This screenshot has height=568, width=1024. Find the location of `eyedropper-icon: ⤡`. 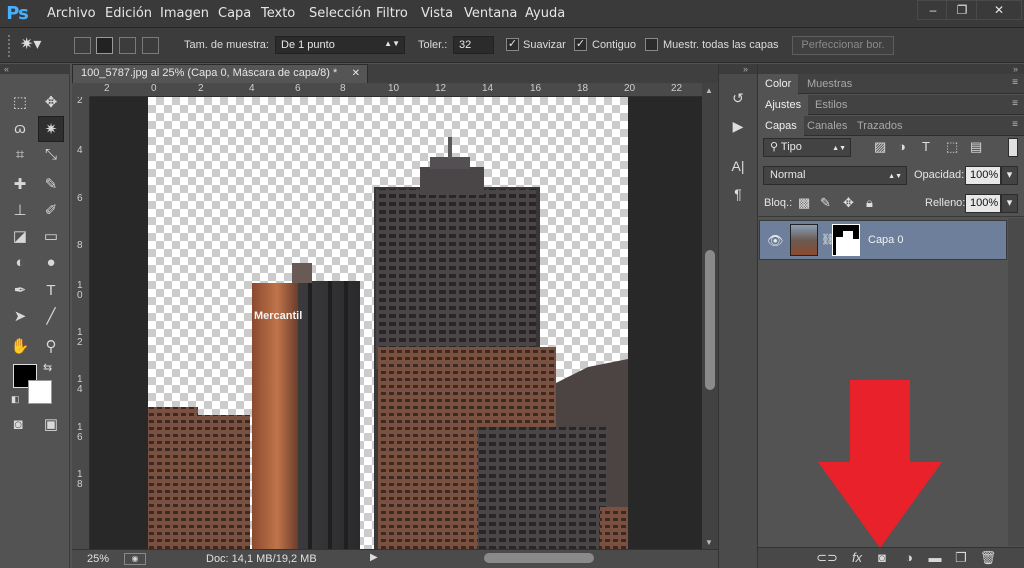

eyedropper-icon: ⤡ is located at coordinates (51, 155).